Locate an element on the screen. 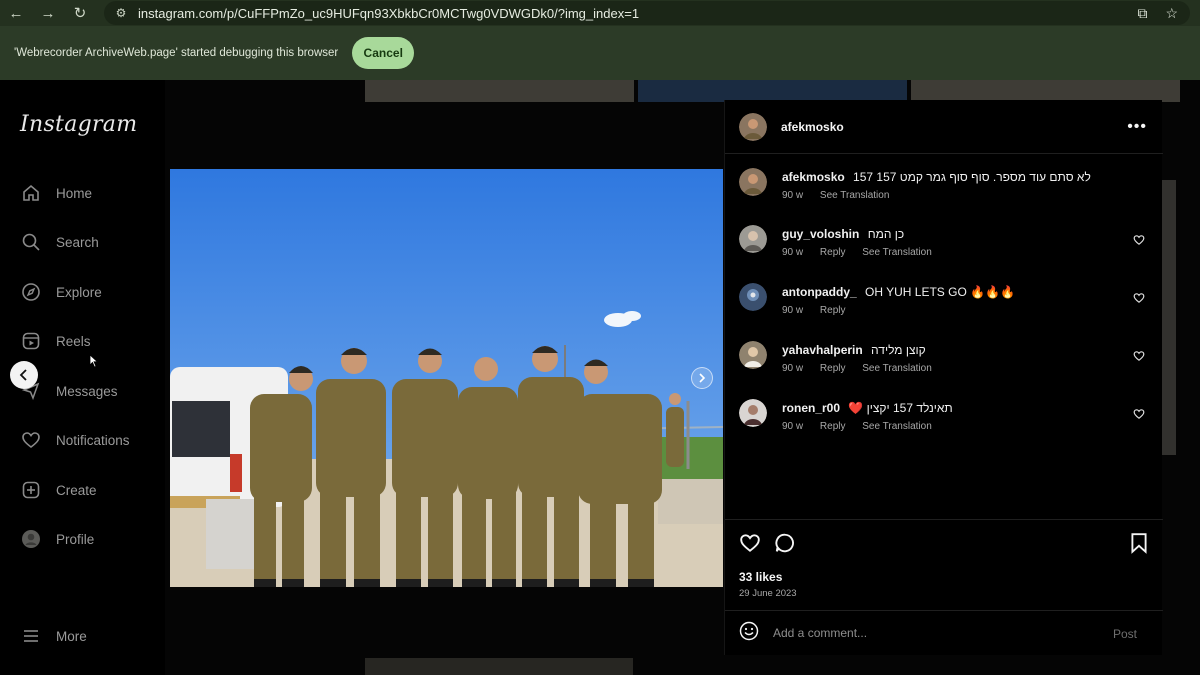  heart-icon is located at coordinates (31, 440).